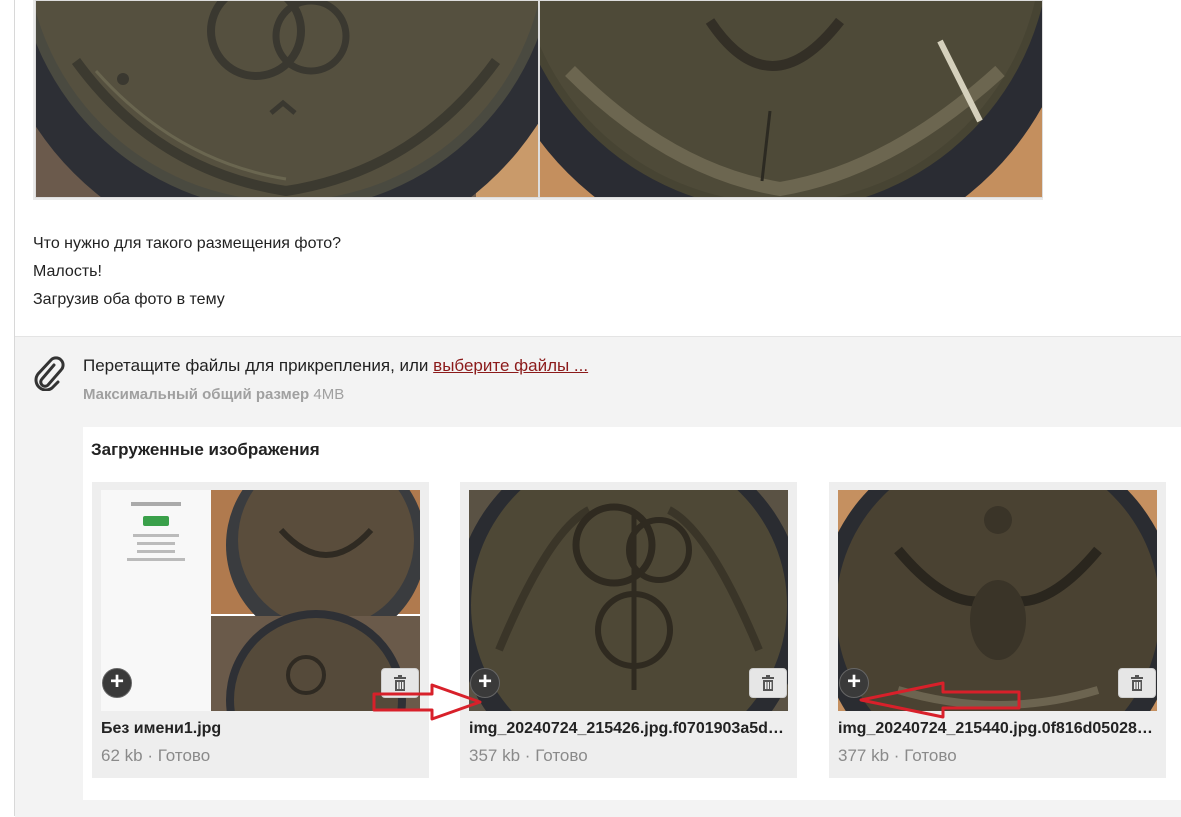  Describe the element at coordinates (155, 756) in the screenshot. I see `file-meta: 62 kb · Готово` at that location.